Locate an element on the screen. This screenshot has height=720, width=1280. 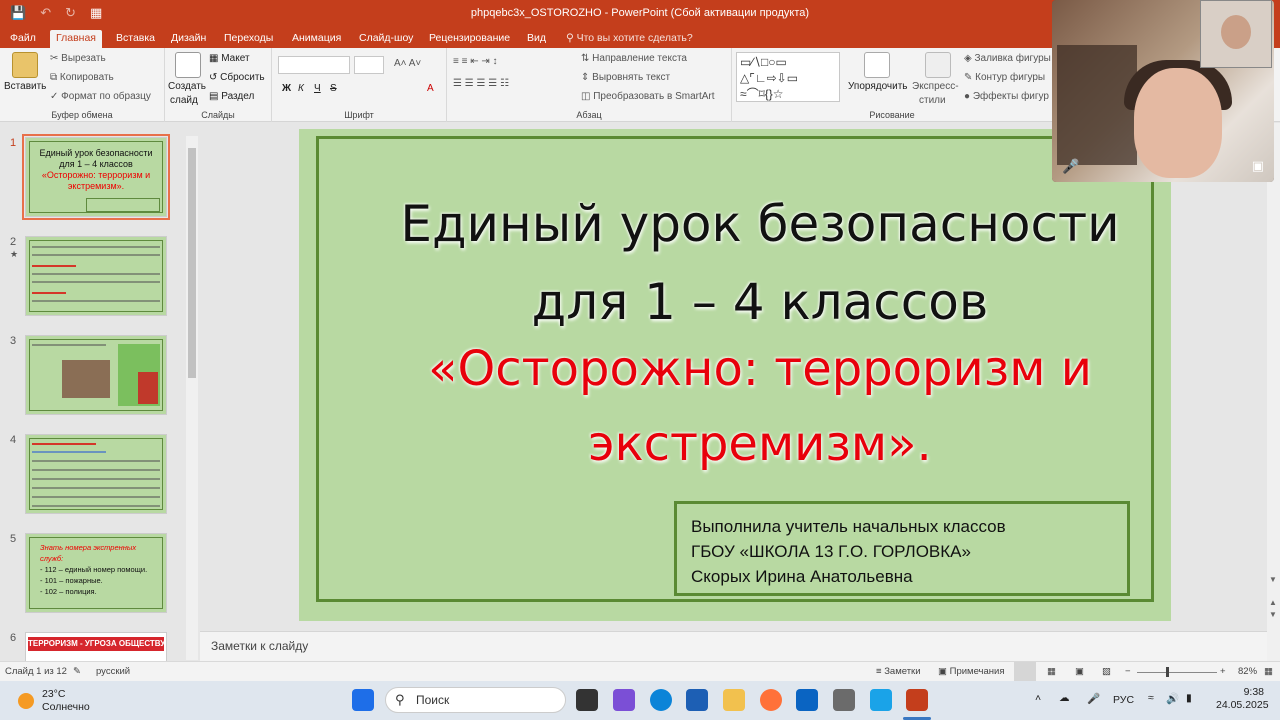
quick-styles-icon is located at coordinates (938, 65).